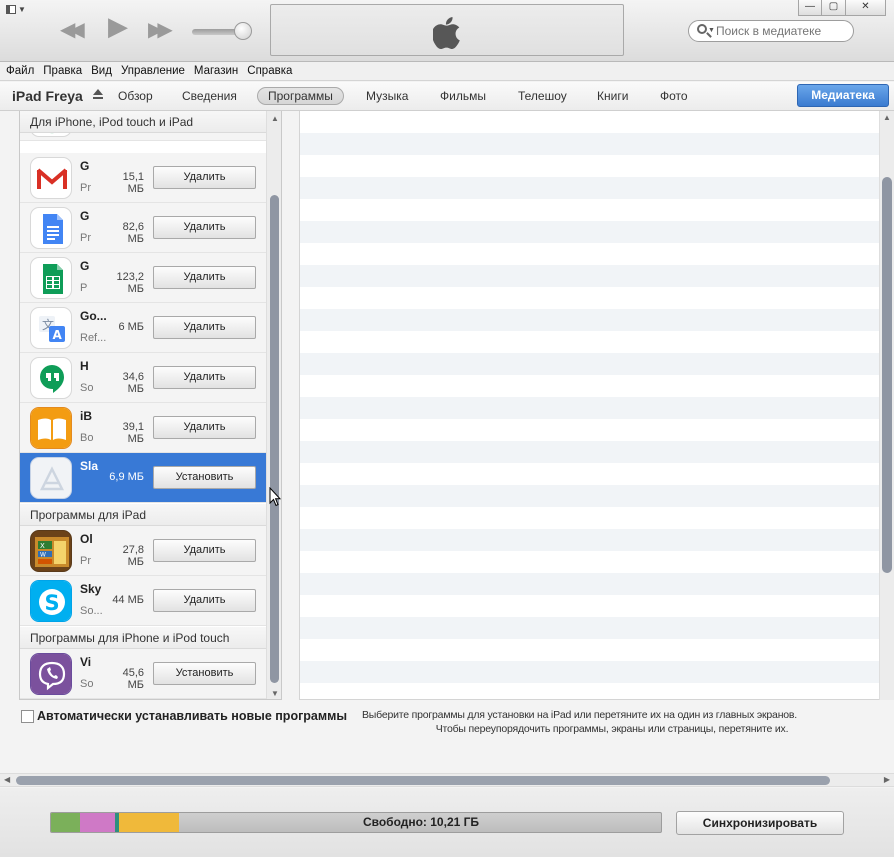 The height and width of the screenshot is (857, 894). Describe the element at coordinates (89, 466) in the screenshot. I see `app-name: Sla` at that location.